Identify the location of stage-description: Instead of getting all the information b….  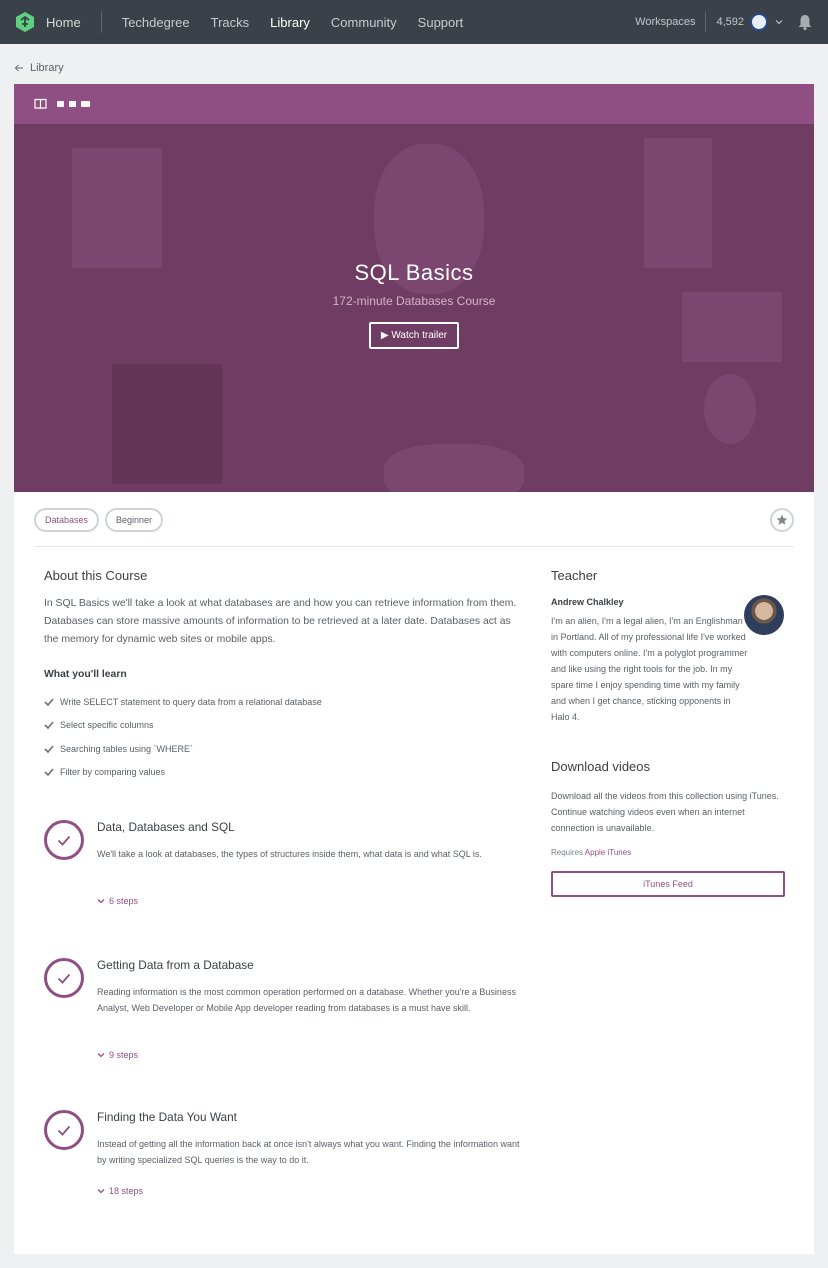
(308, 1152).